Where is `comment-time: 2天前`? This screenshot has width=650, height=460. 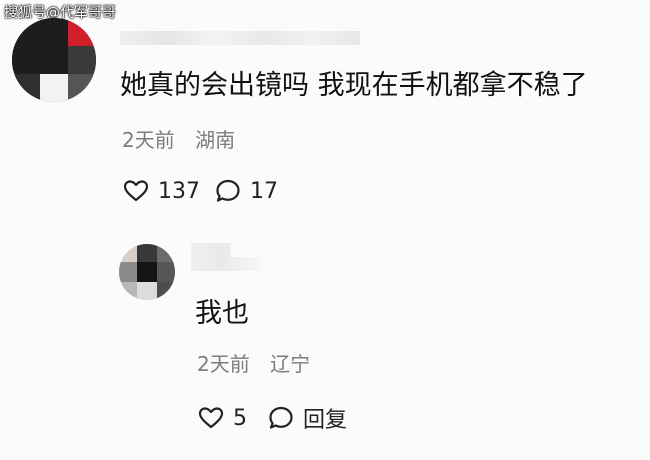
comment-time: 2天前 is located at coordinates (148, 140).